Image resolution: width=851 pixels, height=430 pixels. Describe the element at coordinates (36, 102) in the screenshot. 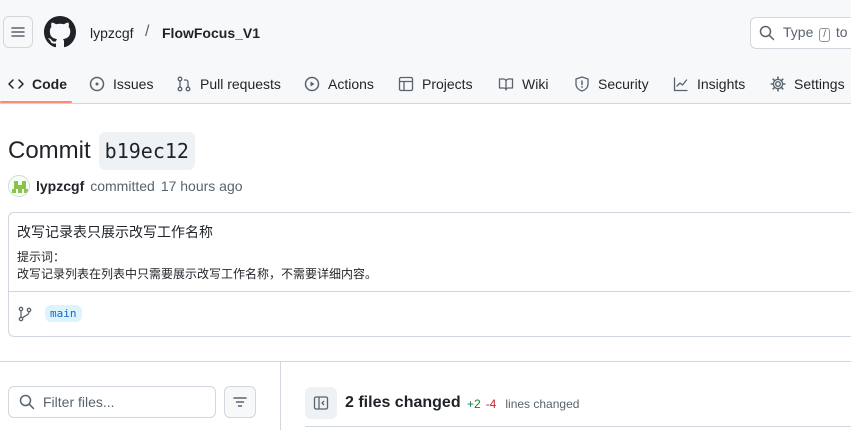

I see `active-tab-indicator` at that location.